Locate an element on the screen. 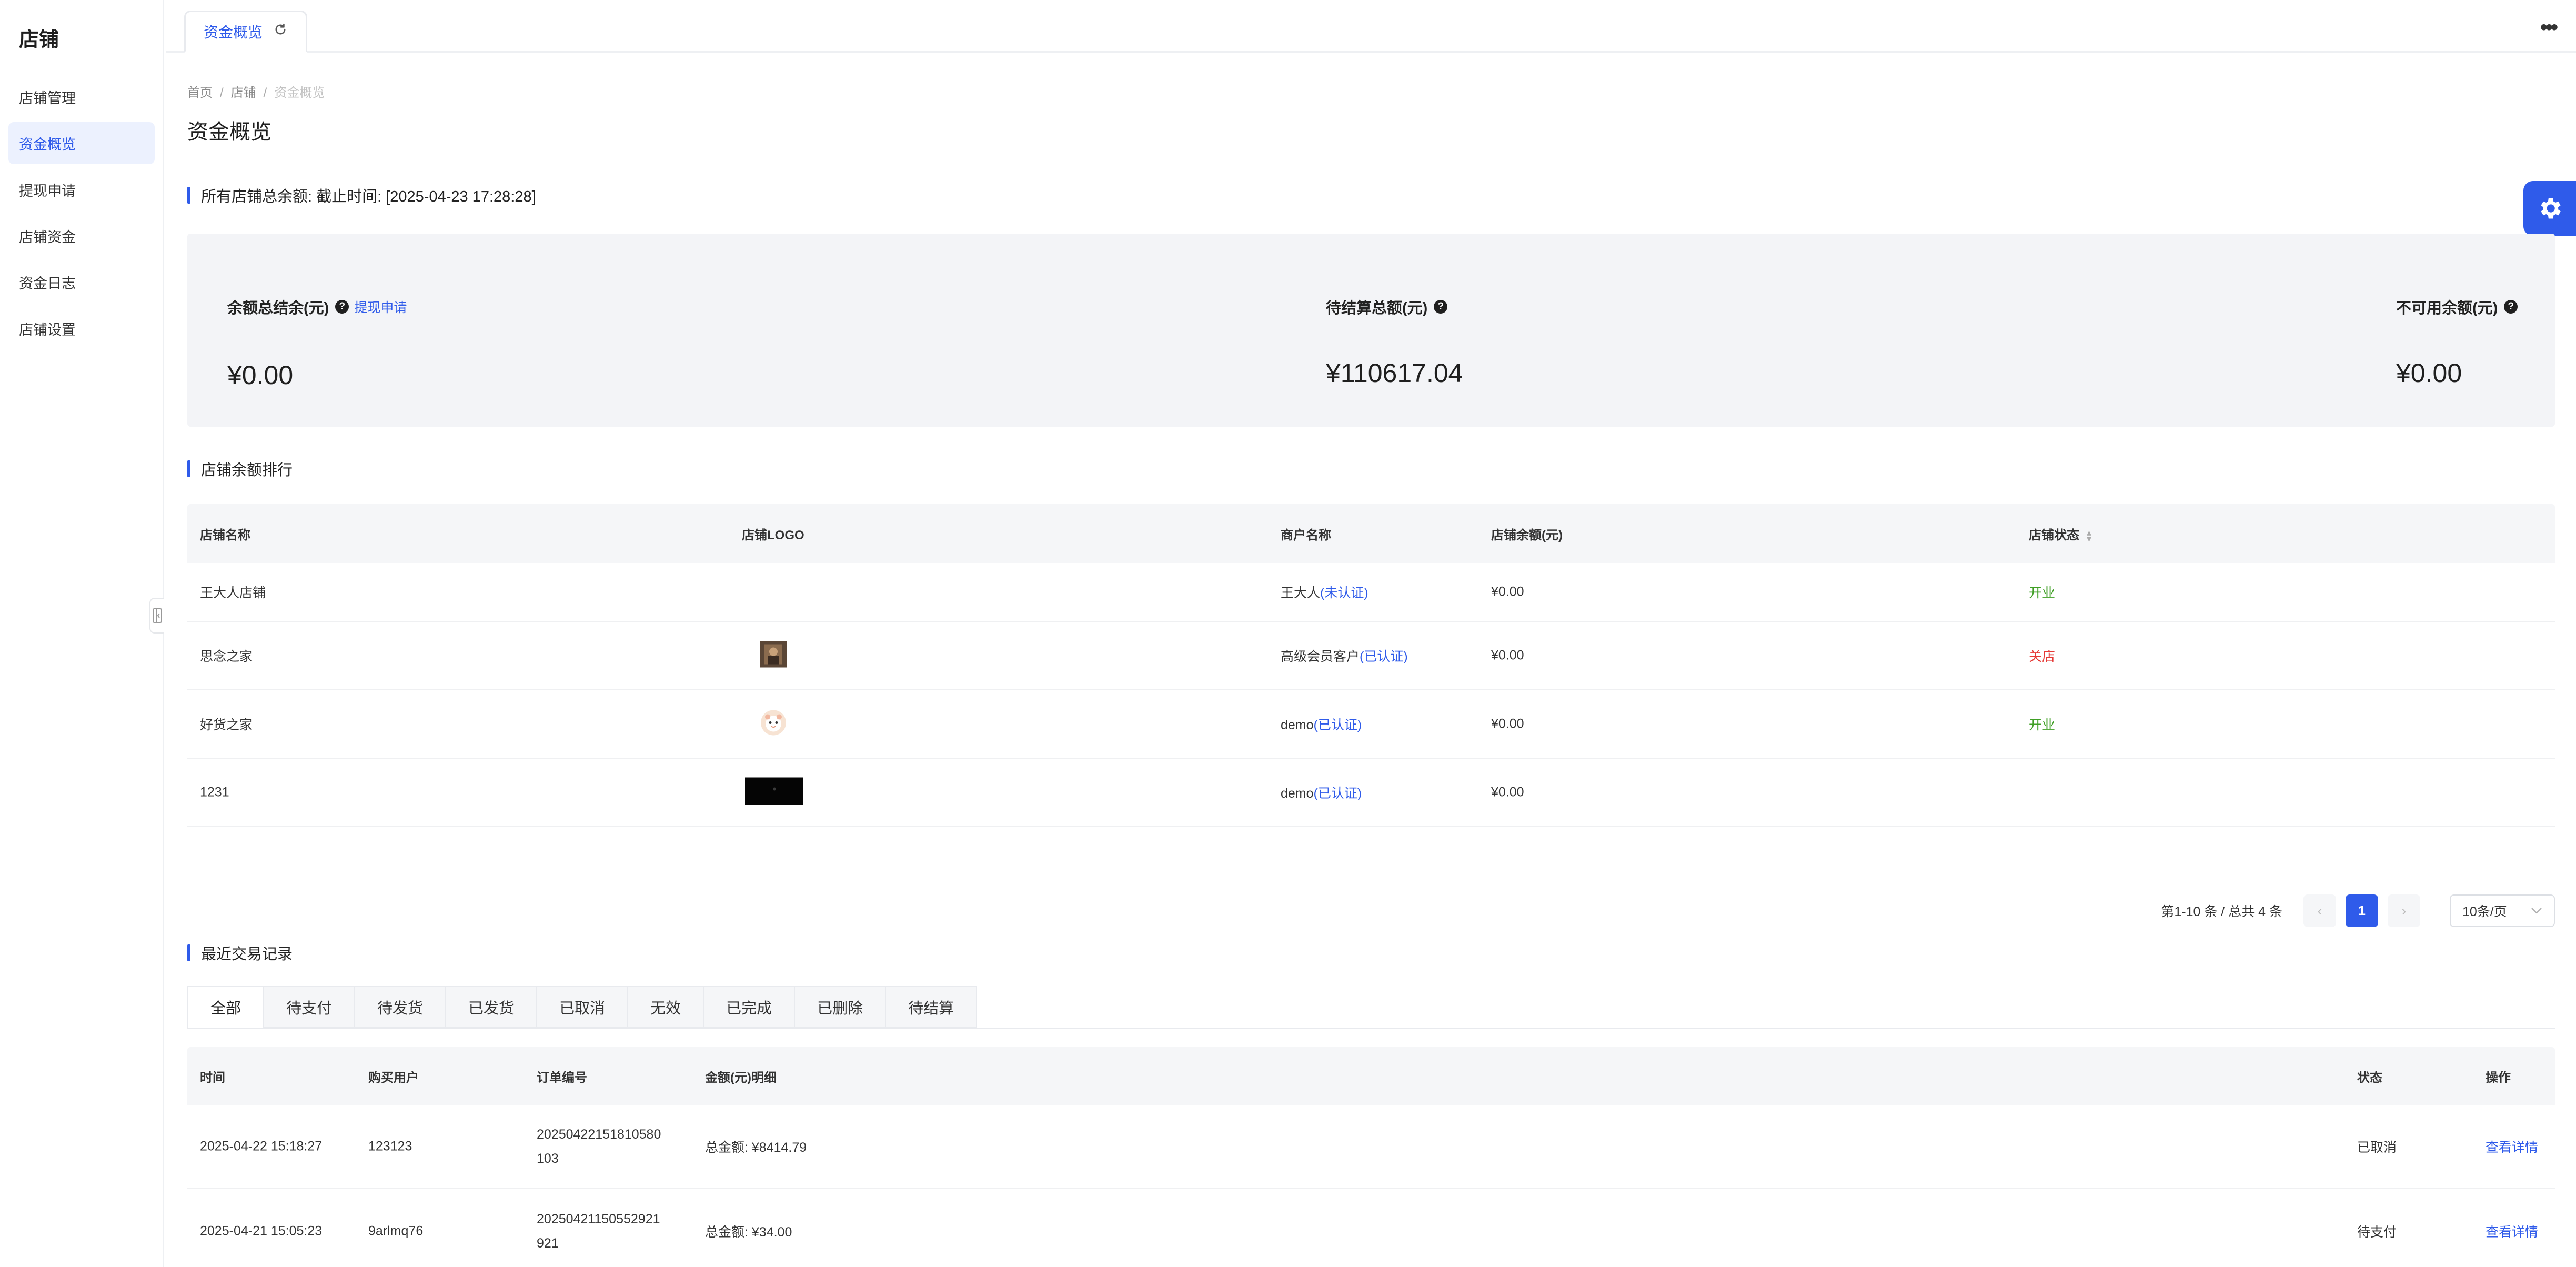 Image resolution: width=2576 pixels, height=1267 pixels. tab-fund-overview: 资金概览 is located at coordinates (246, 32).